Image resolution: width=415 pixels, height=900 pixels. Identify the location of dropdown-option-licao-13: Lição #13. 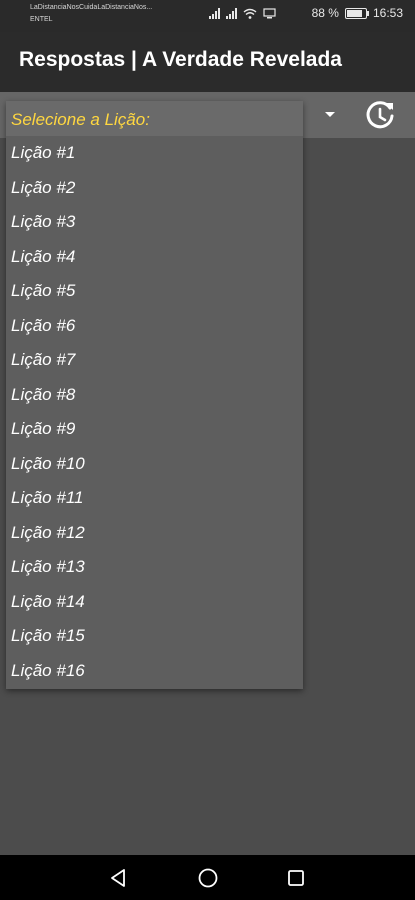
(154, 567).